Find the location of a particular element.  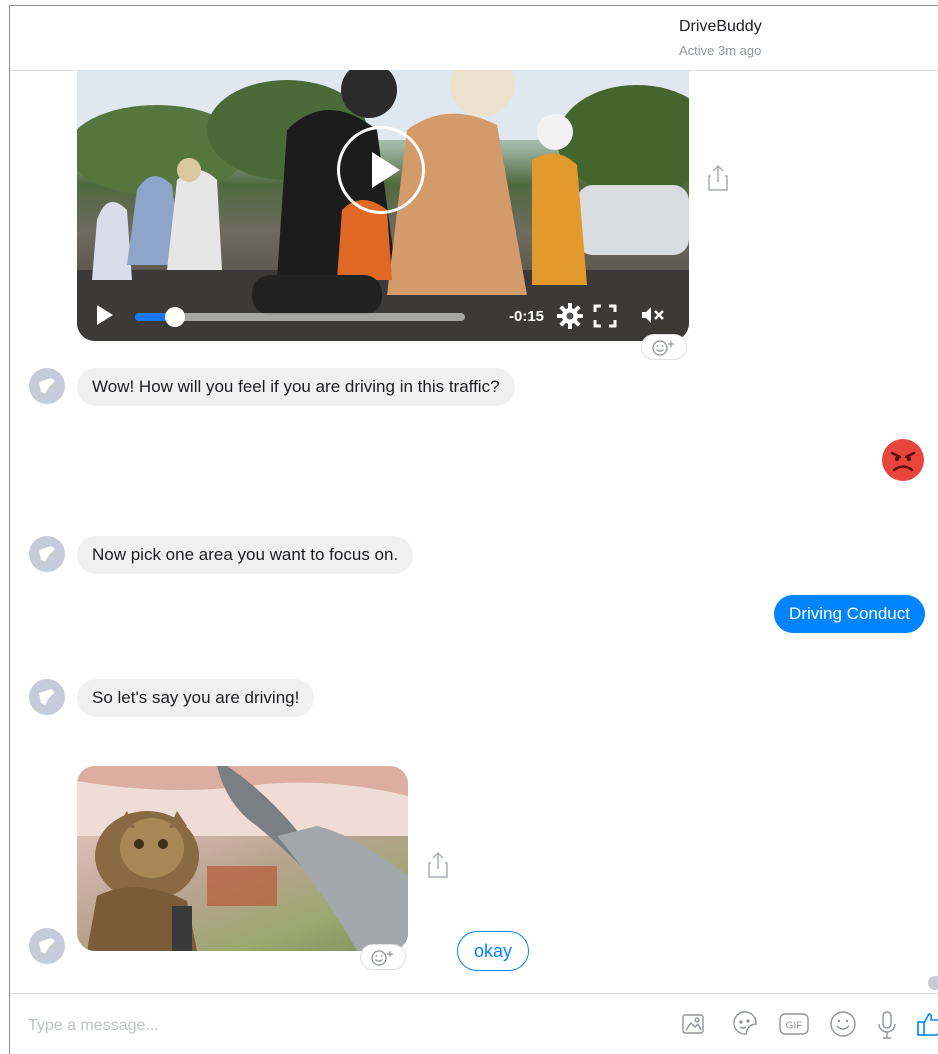

incoming-message: Now pick one area you want to focus on. is located at coordinates (245, 555).